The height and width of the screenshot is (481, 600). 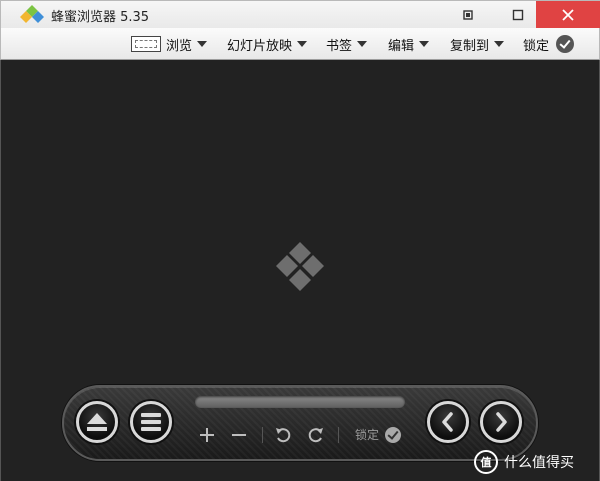 I want to click on rotate-right-button, so click(x=316, y=435).